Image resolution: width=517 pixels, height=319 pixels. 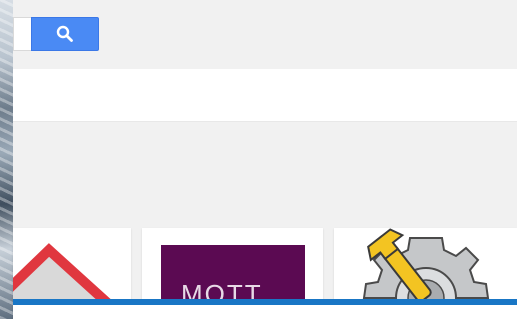 I want to click on search-button, so click(x=65, y=34).